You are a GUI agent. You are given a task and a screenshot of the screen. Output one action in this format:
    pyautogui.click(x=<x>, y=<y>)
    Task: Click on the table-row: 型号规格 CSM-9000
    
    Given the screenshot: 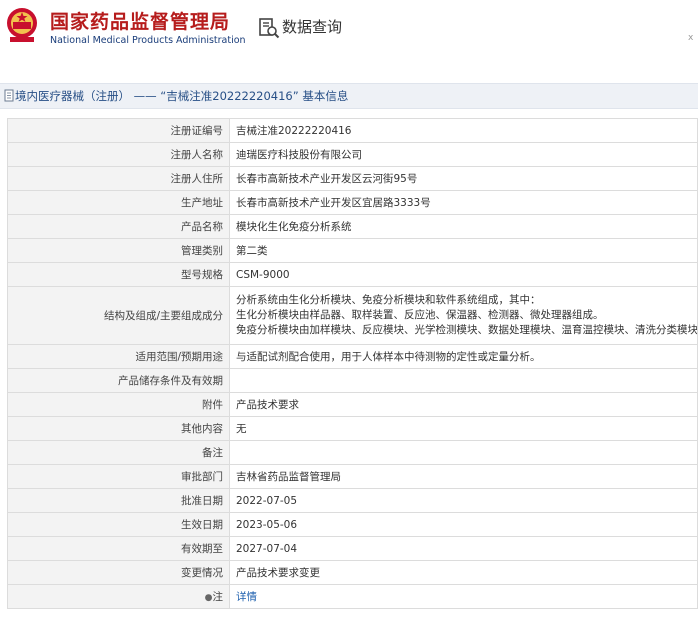 What is the action you would take?
    pyautogui.click(x=352, y=274)
    